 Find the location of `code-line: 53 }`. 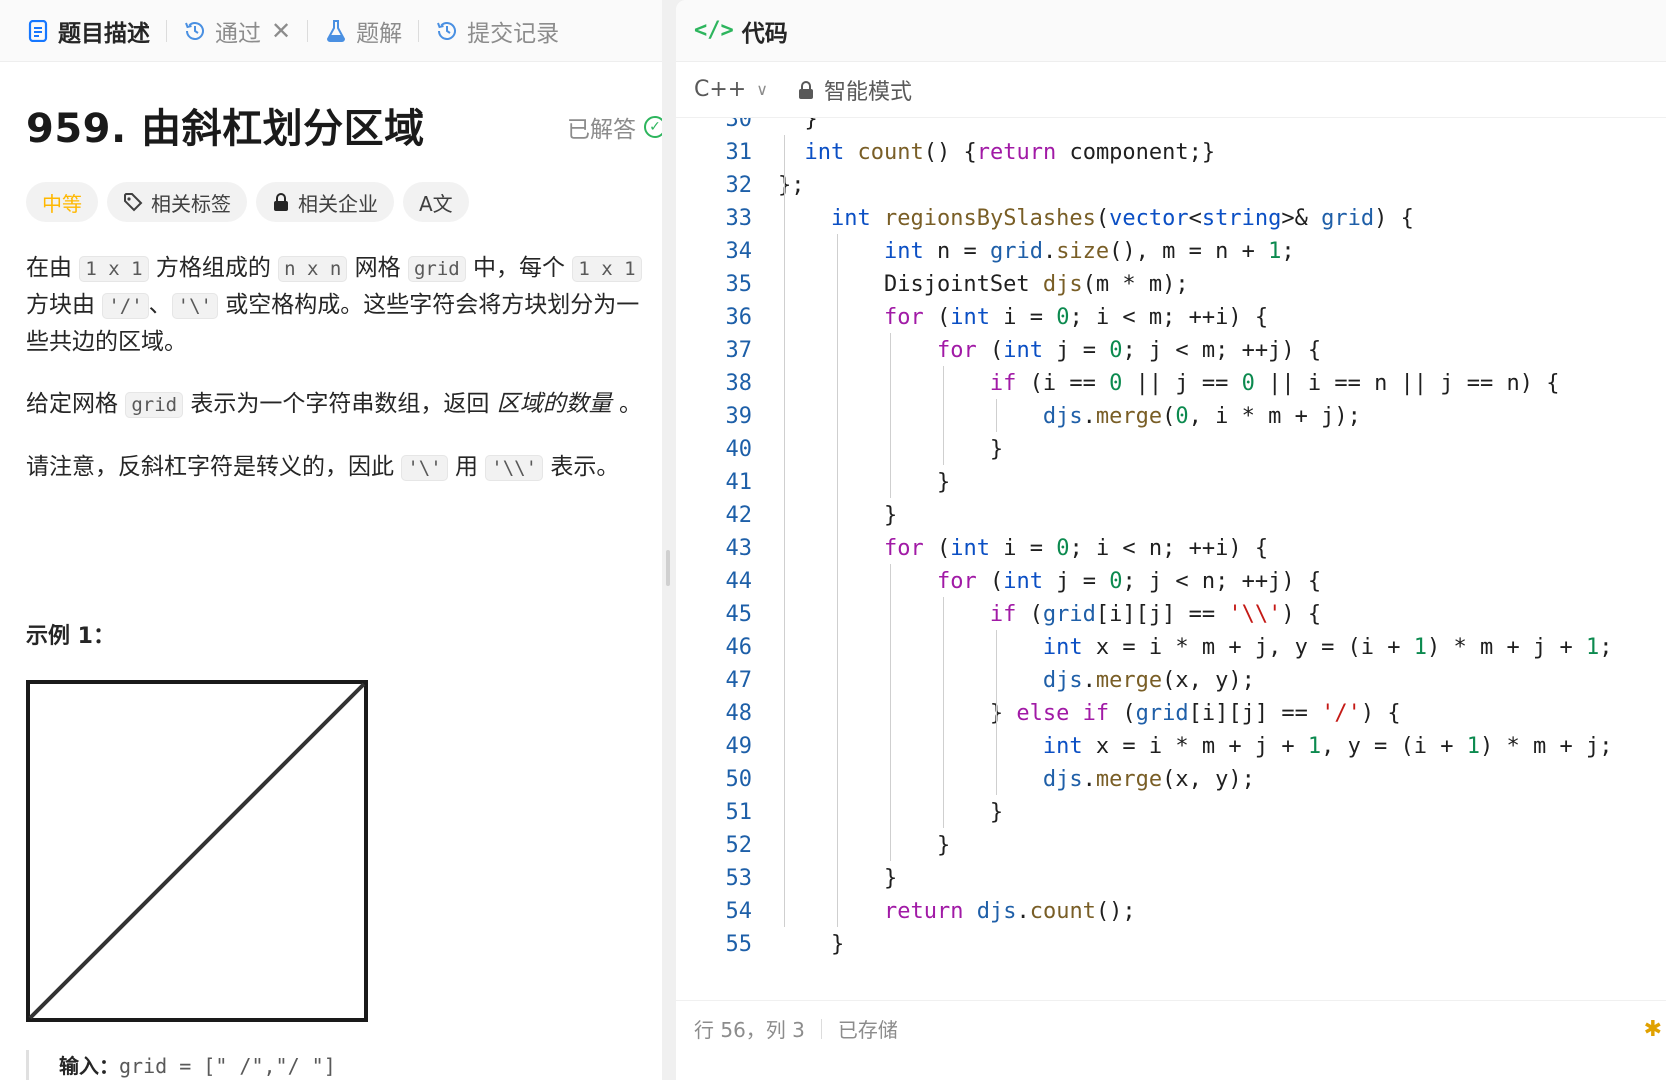

code-line: 53 } is located at coordinates (1171, 878).